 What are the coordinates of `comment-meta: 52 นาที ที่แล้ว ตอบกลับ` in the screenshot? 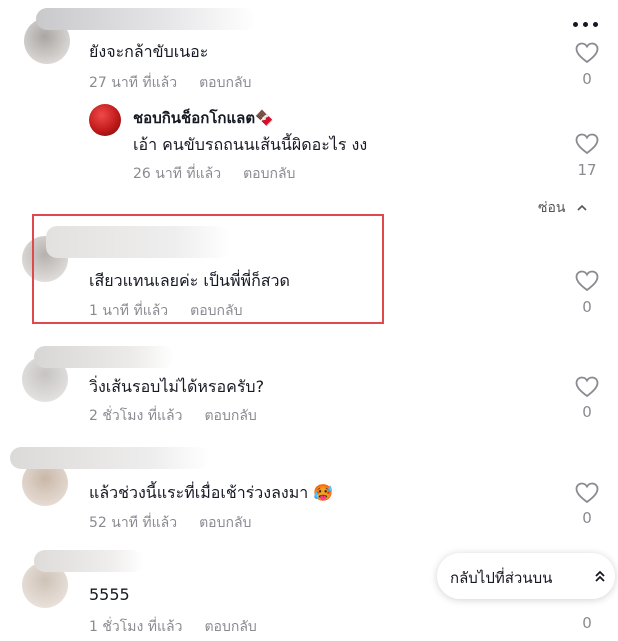 It's located at (170, 523).